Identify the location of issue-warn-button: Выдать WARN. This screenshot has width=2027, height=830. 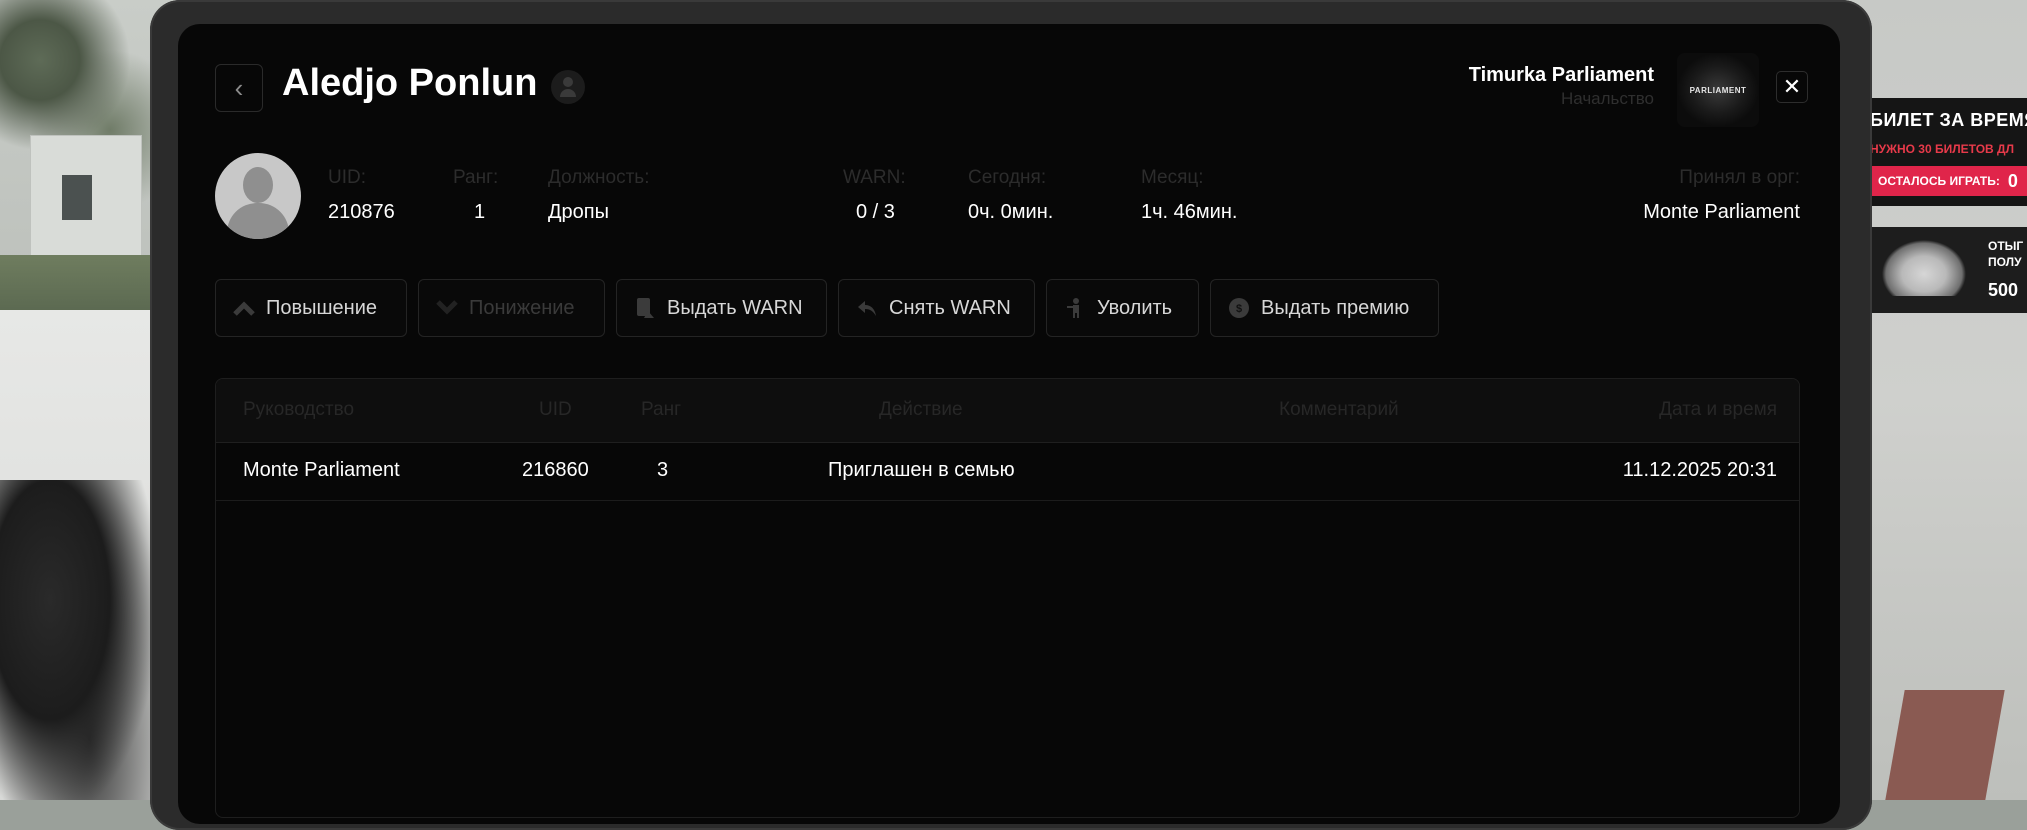
(721, 308).